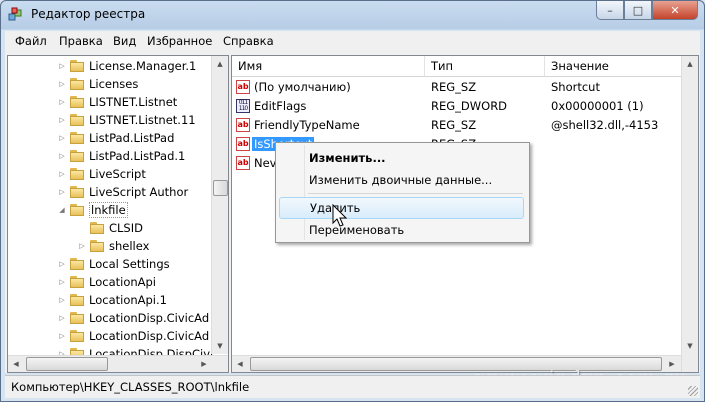  I want to click on close-button: ✕, so click(675, 10).